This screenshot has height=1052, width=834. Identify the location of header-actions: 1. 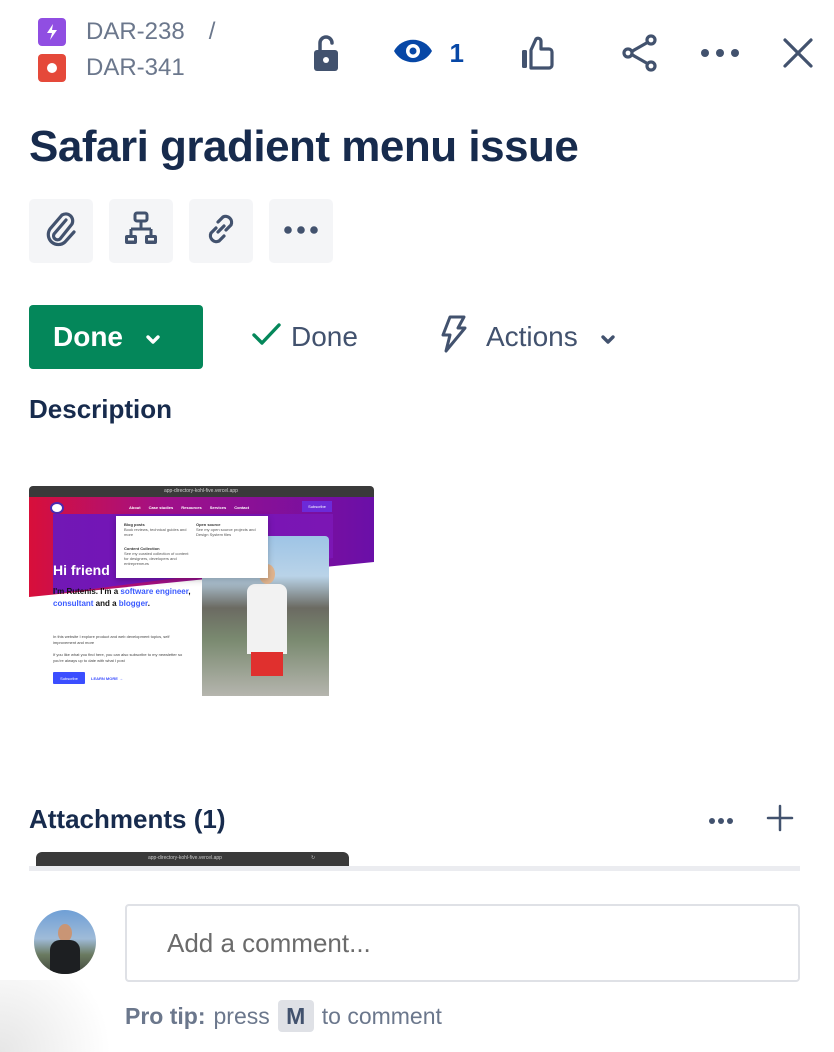
(562, 53).